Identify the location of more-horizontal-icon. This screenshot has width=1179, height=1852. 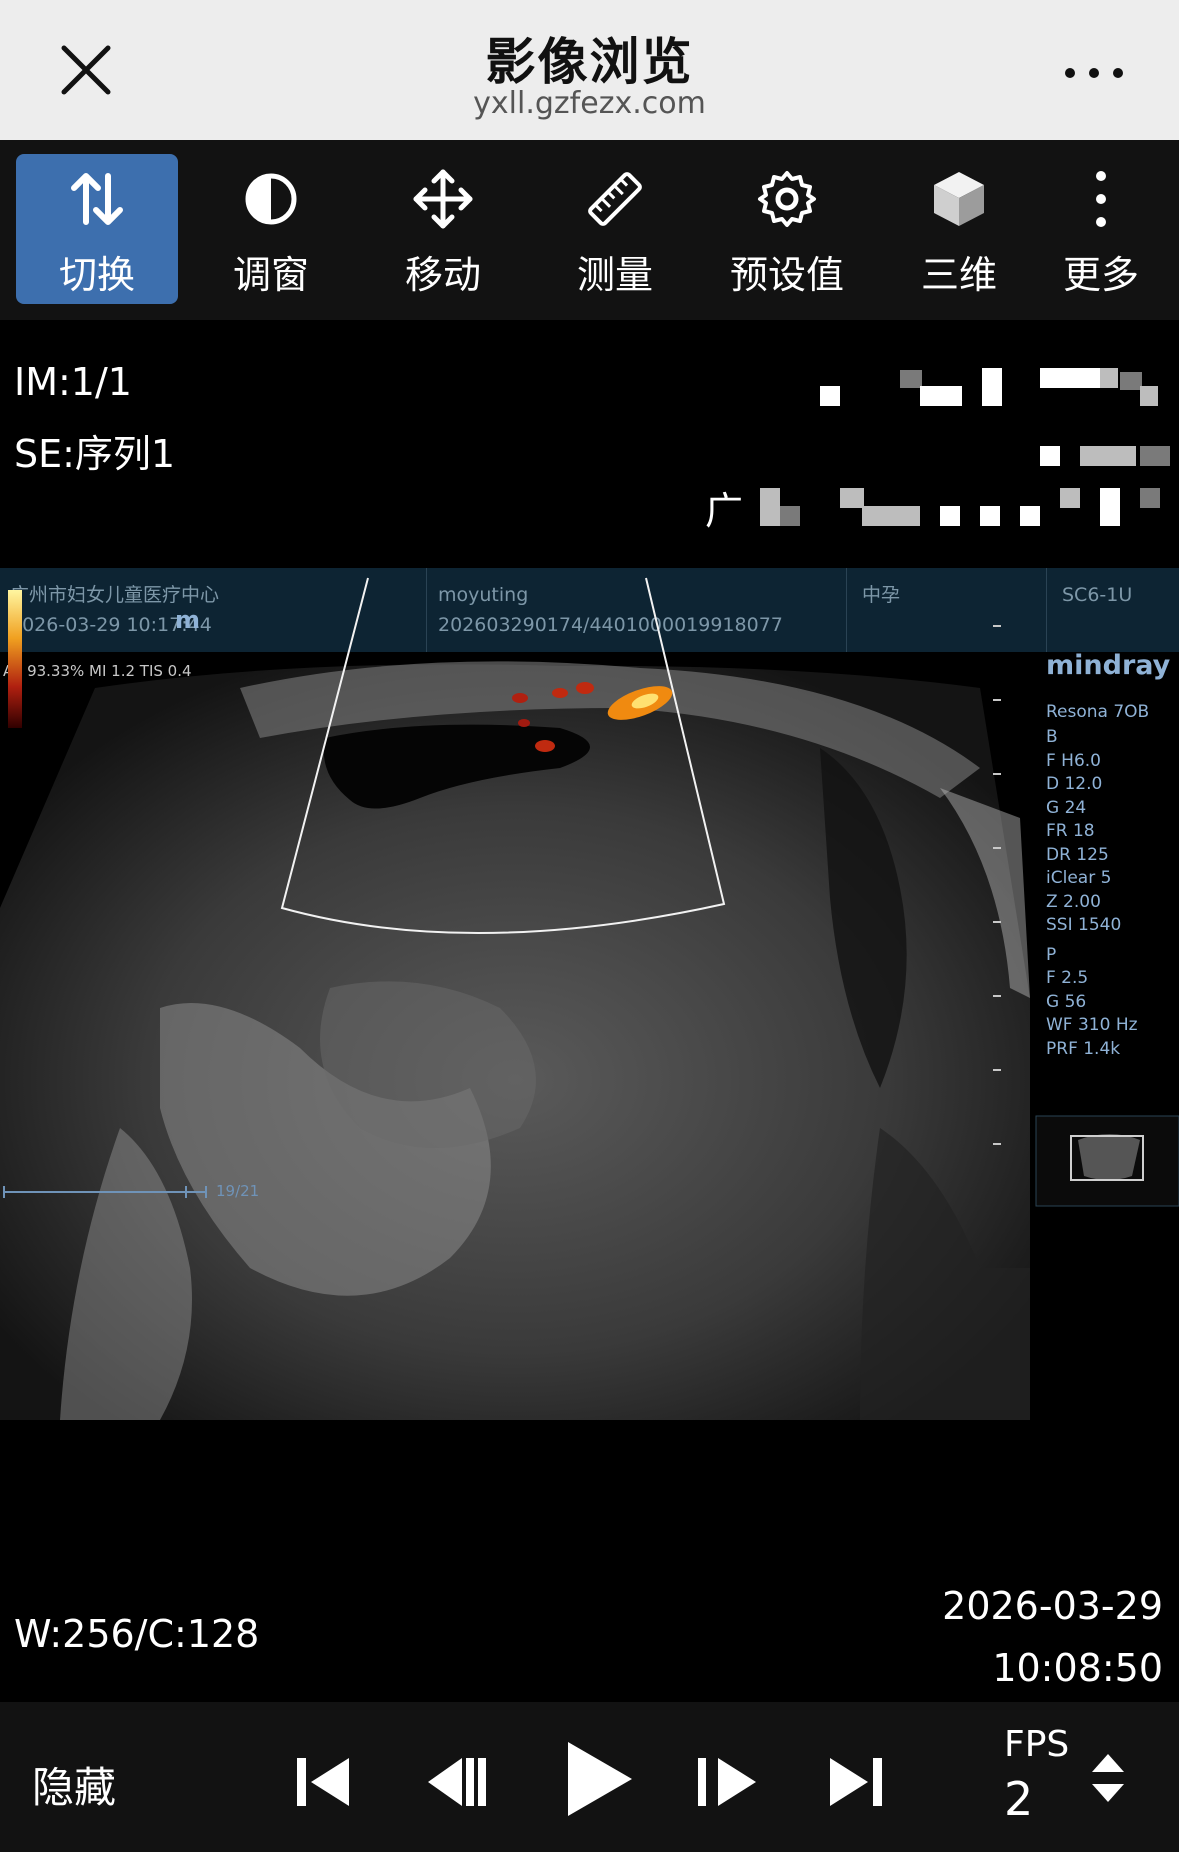
(1094, 73).